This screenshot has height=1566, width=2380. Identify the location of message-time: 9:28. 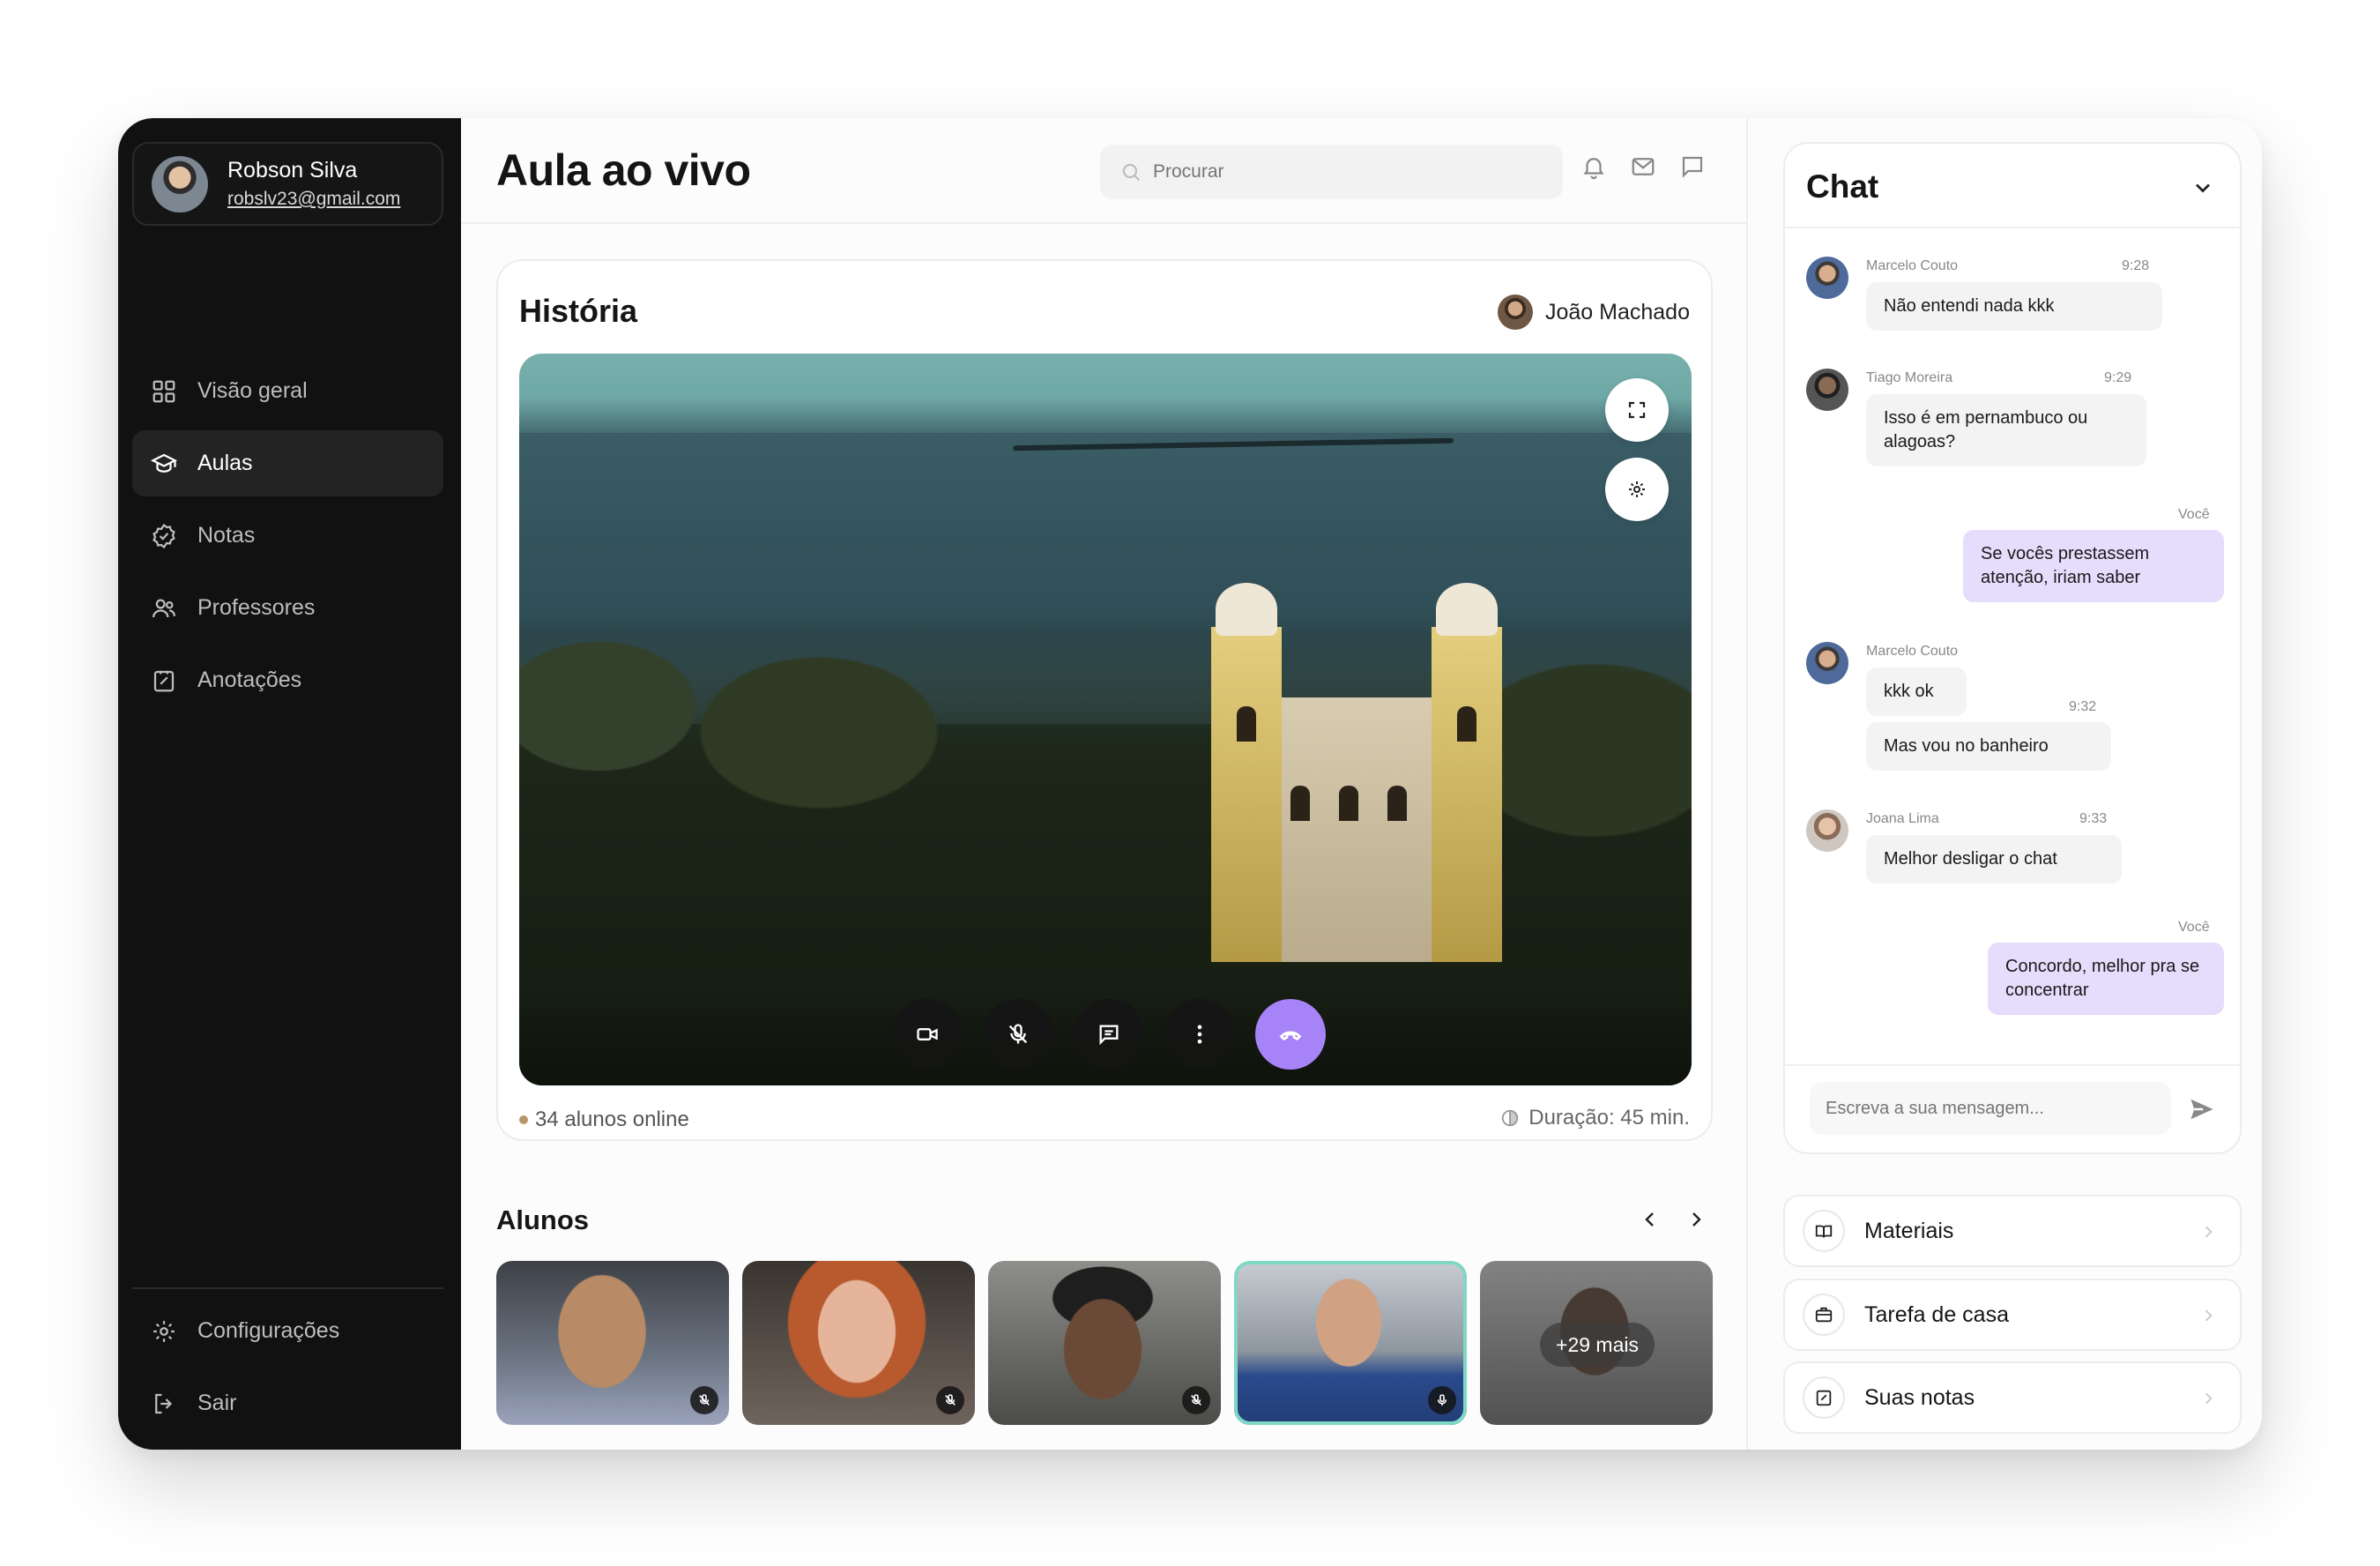
(2136, 266).